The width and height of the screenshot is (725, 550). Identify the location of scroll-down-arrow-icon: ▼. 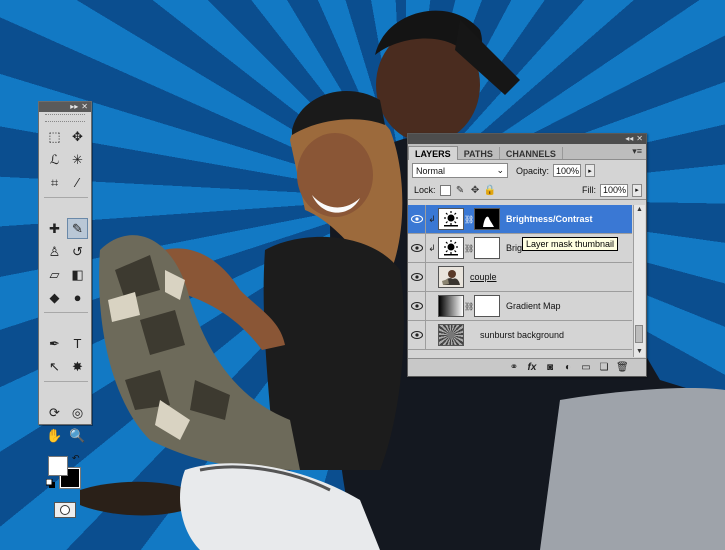
(639, 352).